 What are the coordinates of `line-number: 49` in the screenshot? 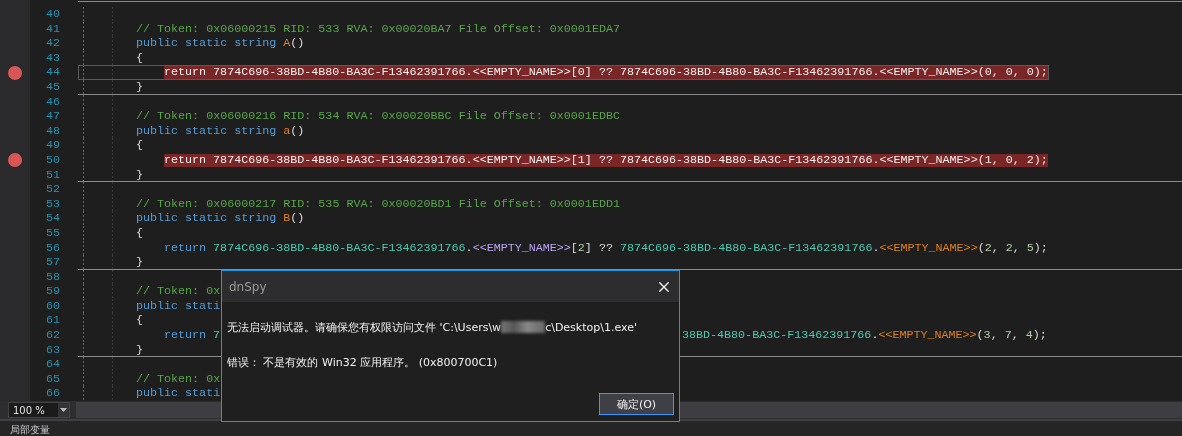 It's located at (52, 145).